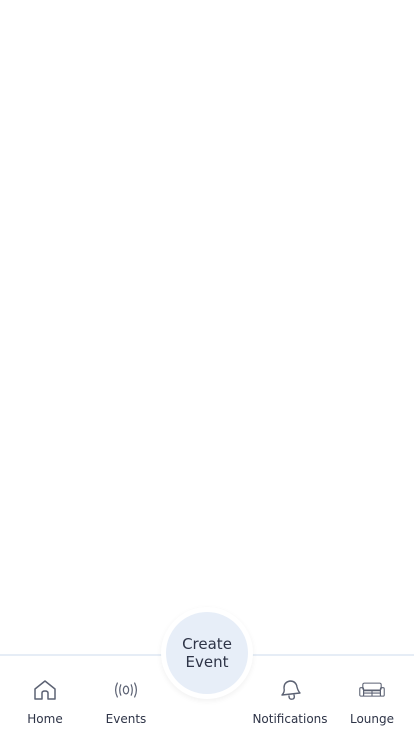 This screenshot has width=414, height=736. What do you see at coordinates (126, 719) in the screenshot?
I see `tab-events-label: Events` at bounding box center [126, 719].